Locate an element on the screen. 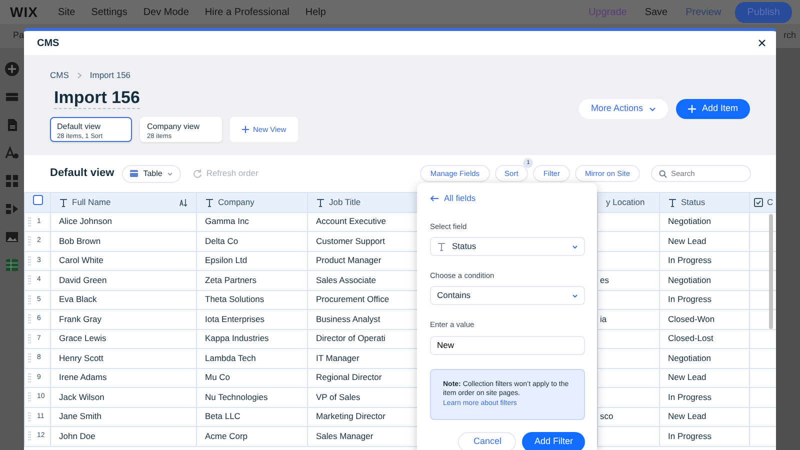 The height and width of the screenshot is (450, 800). breadcrumb-current: Import 156 is located at coordinates (110, 75).